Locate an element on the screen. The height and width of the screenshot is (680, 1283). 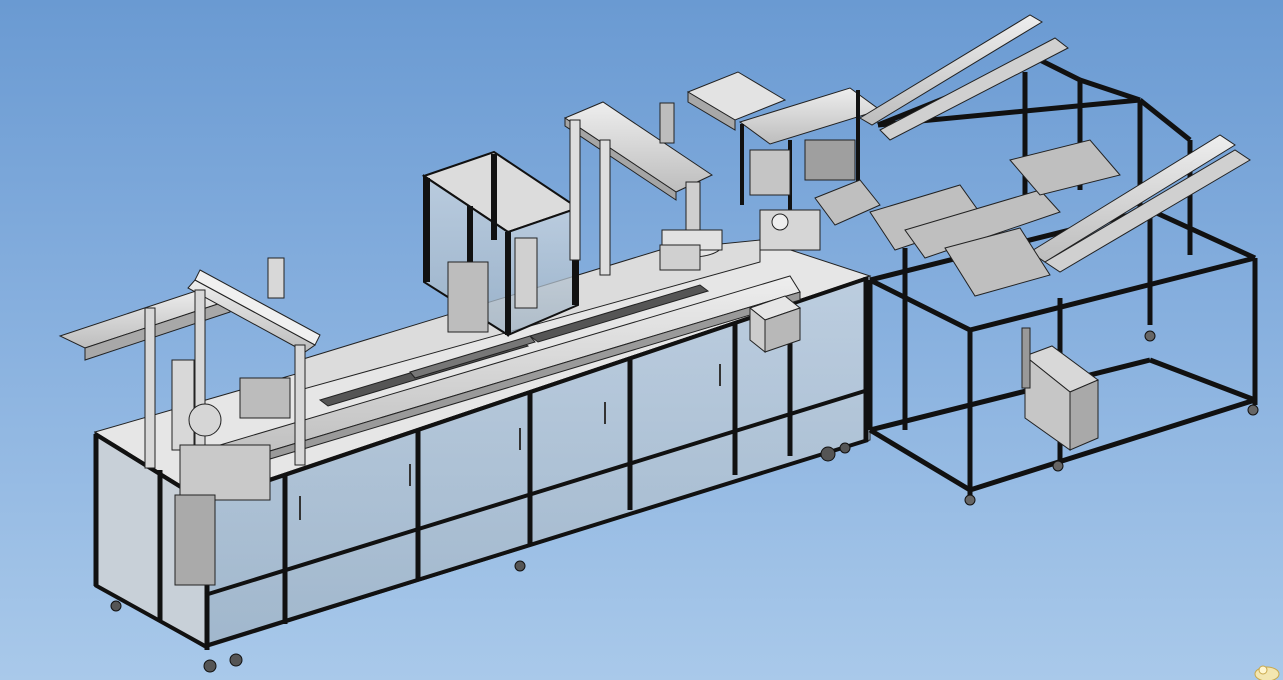
upper-workstation is located at coordinates (784, 161).